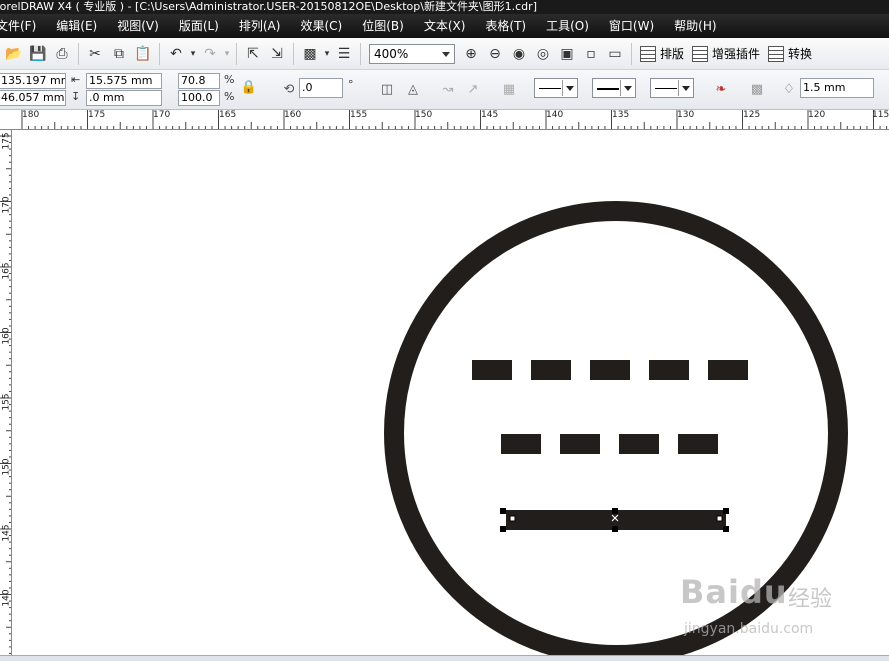 The image size is (889, 661). Describe the element at coordinates (229, 79) in the screenshot. I see `scale-x-unit: %` at that location.